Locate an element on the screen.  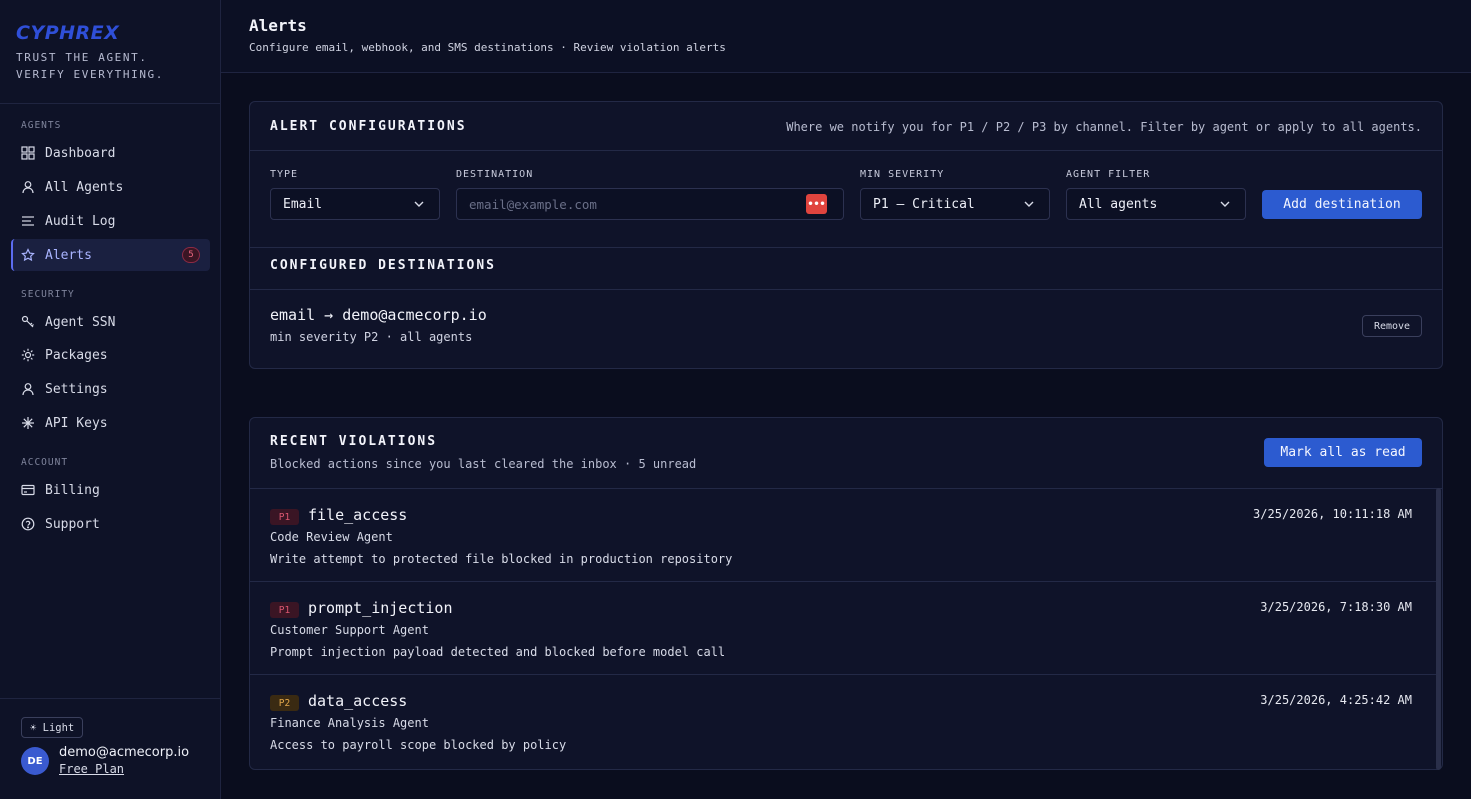
sidebar-item-label: All Agents is located at coordinates (84, 187).